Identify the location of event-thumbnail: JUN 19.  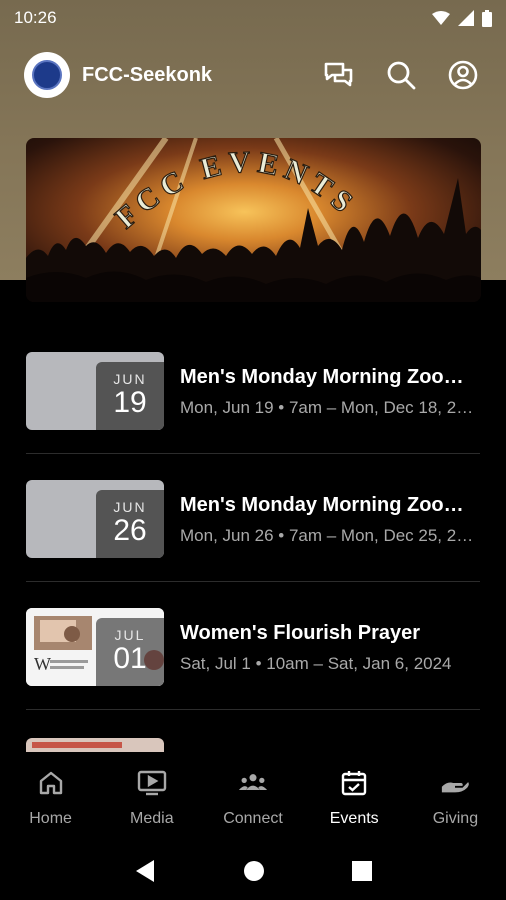
(95, 391).